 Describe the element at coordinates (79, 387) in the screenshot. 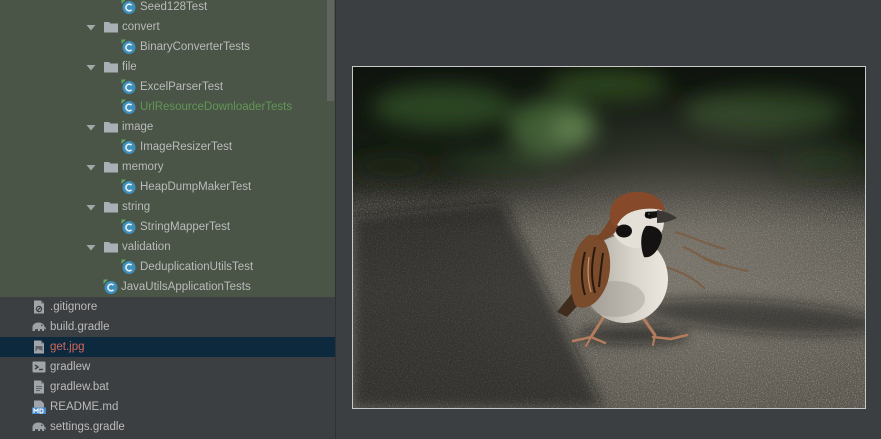

I see `tree-item-label: gradlew.bat` at that location.